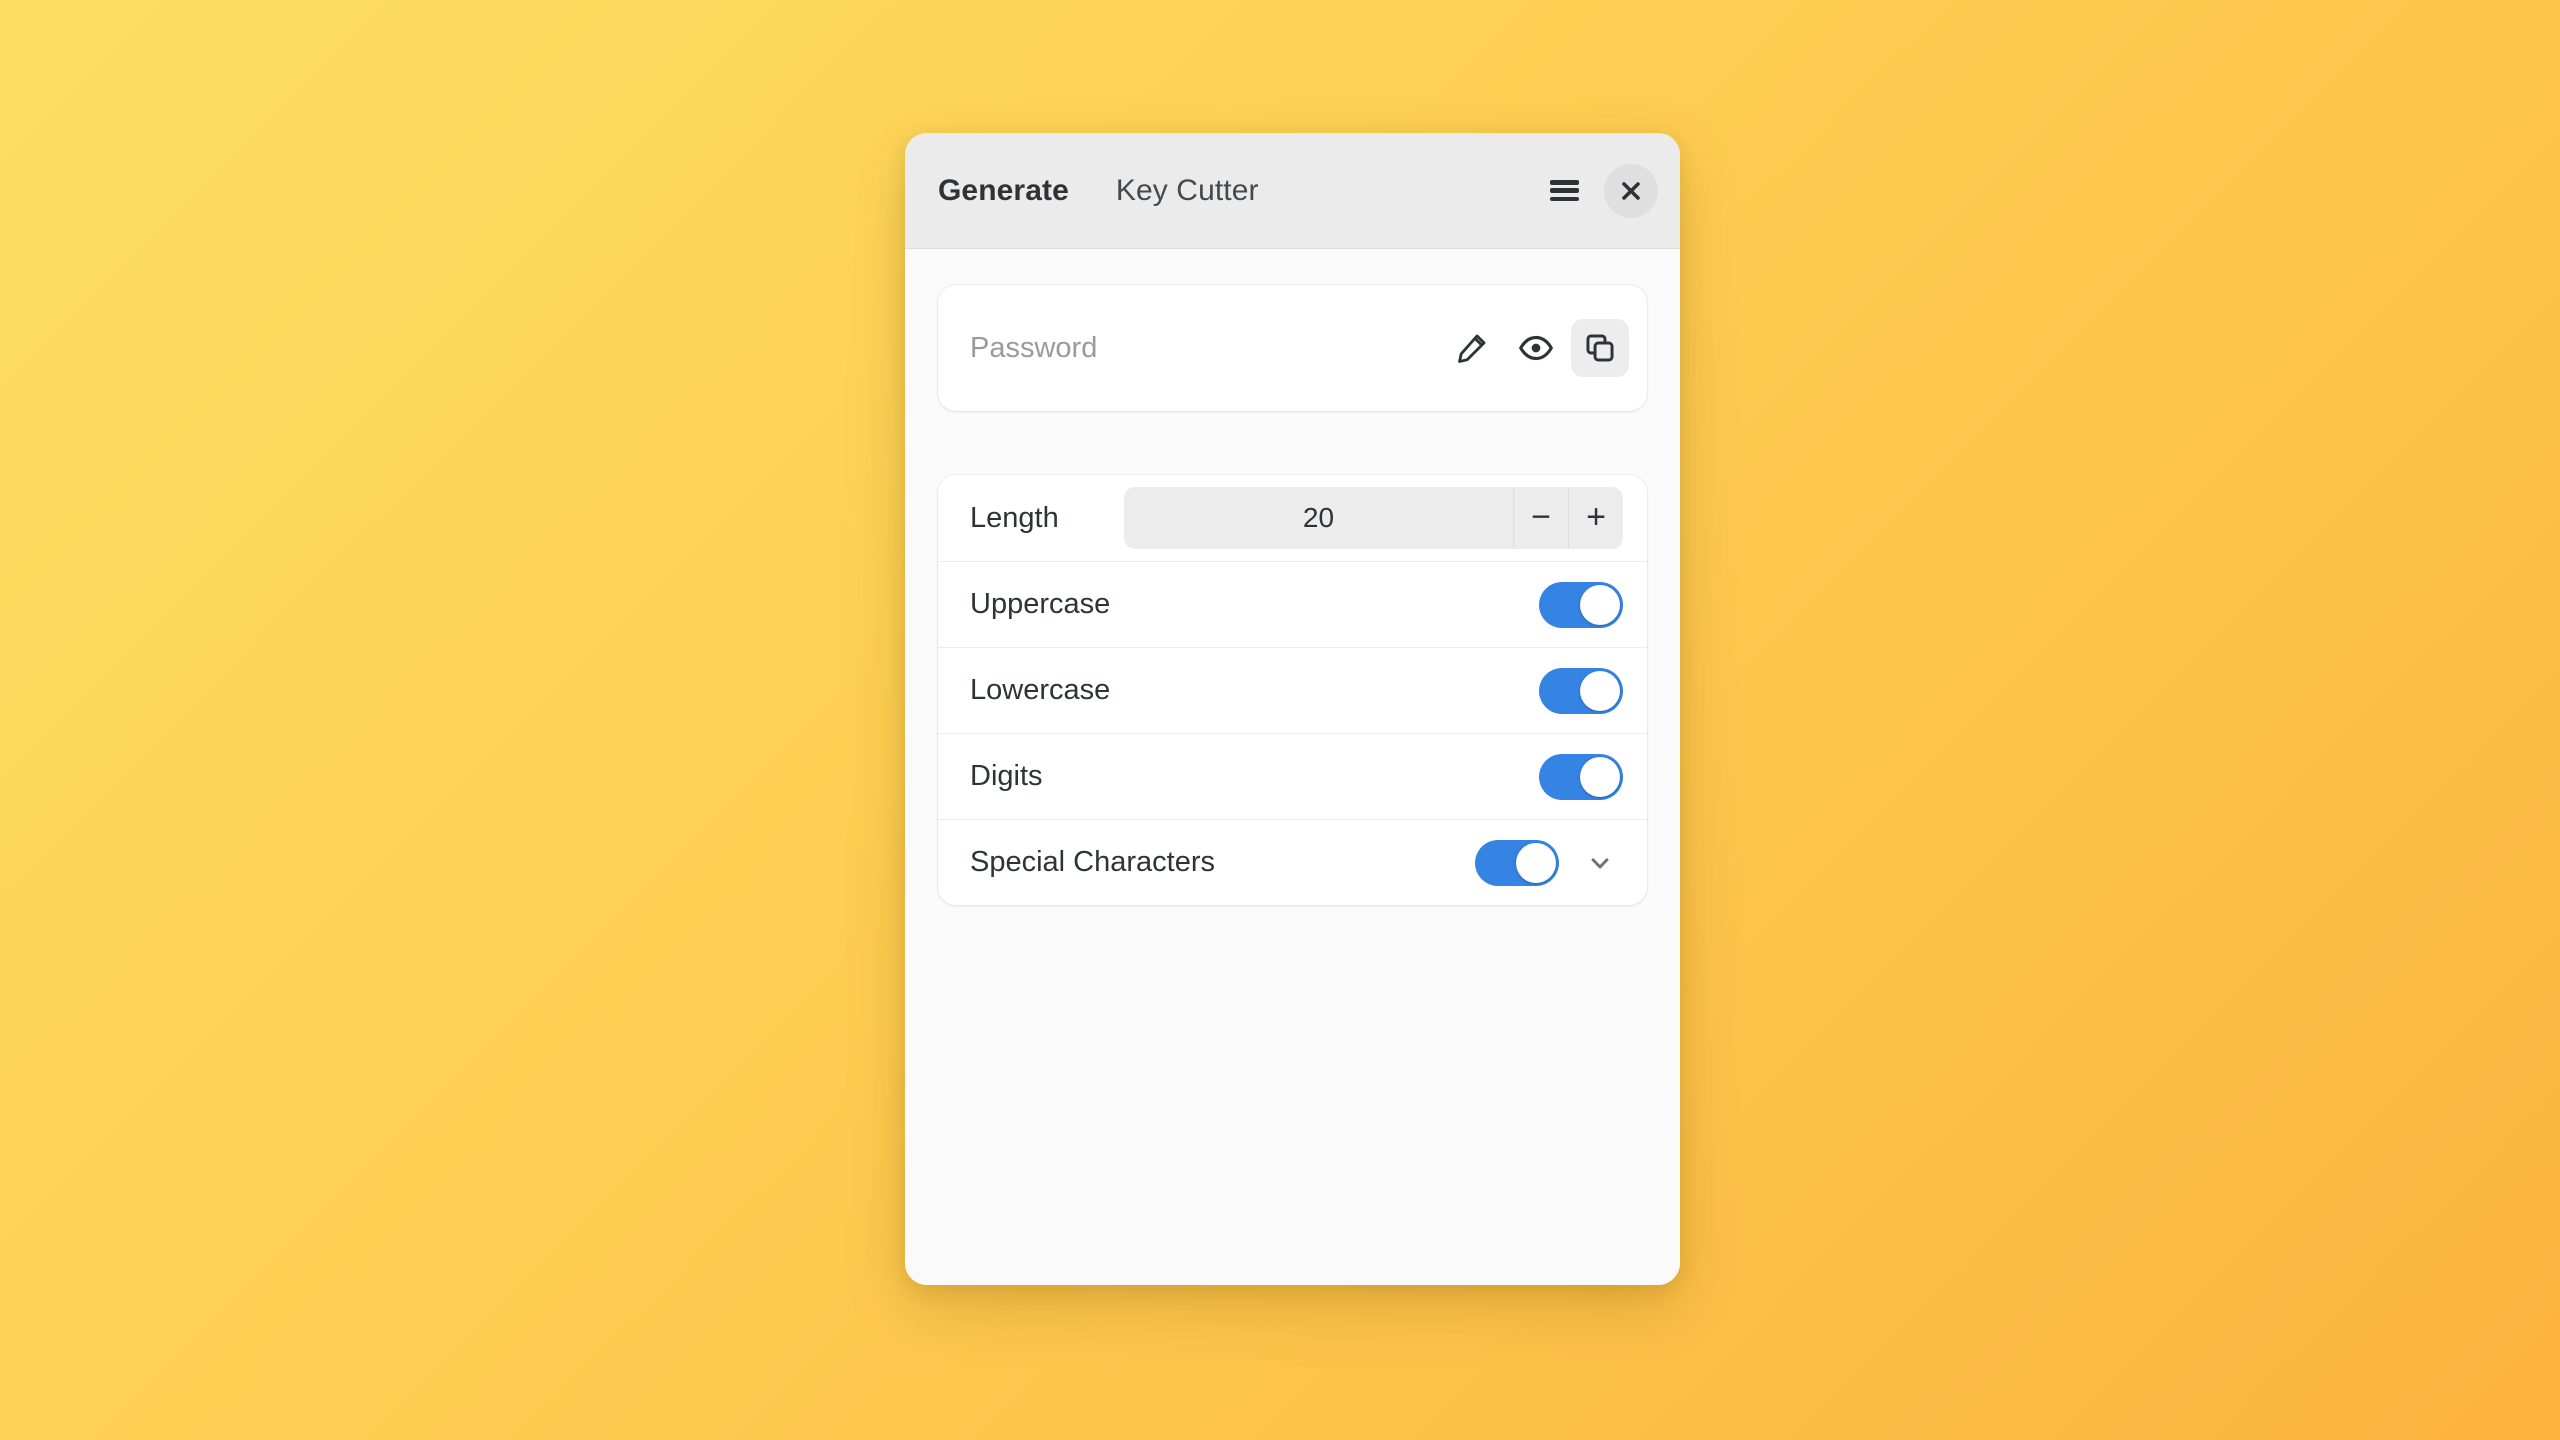 The height and width of the screenshot is (1440, 2560). I want to click on lowercase-label: Lowercase, so click(1040, 690).